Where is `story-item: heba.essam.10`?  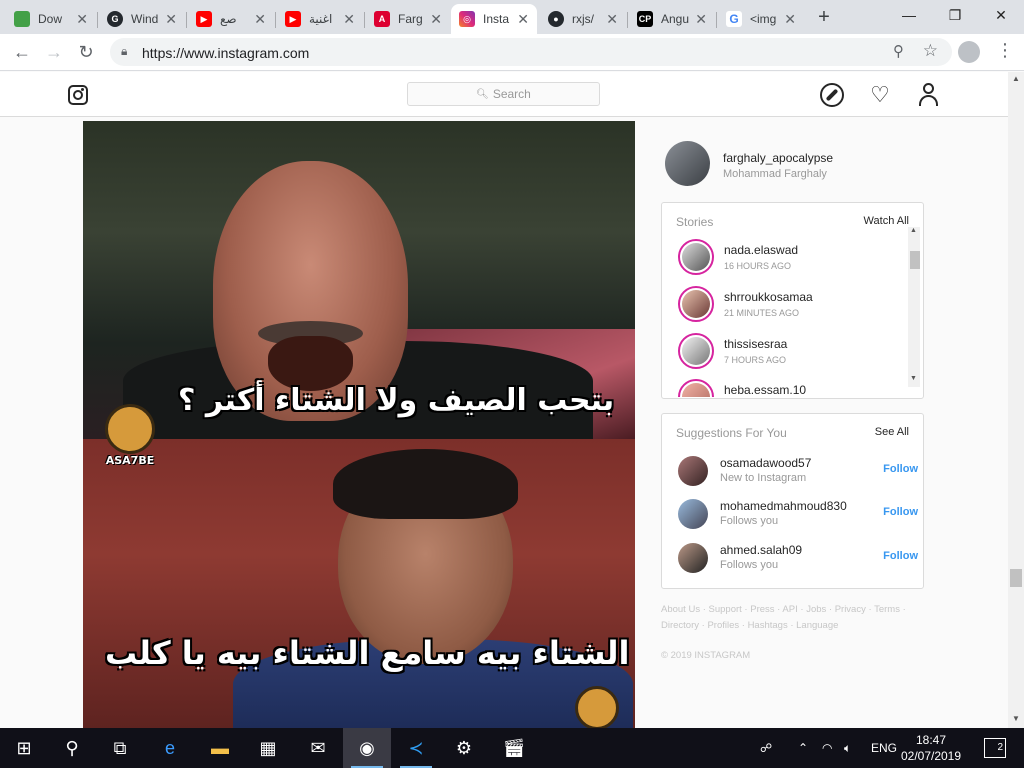
story-item: heba.essam.10 is located at coordinates (788, 387).